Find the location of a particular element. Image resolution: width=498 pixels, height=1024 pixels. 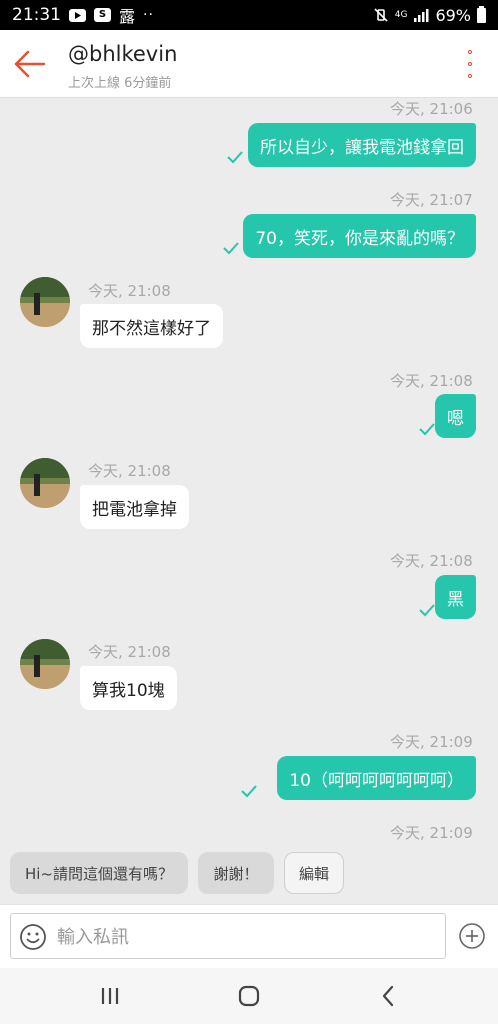

app-icon: 露 is located at coordinates (127, 16).